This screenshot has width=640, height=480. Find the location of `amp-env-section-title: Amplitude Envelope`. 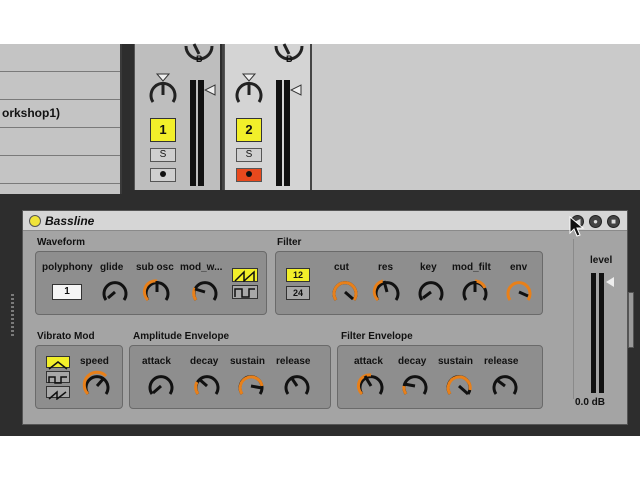

amp-env-section-title: Amplitude Envelope is located at coordinates (181, 336).